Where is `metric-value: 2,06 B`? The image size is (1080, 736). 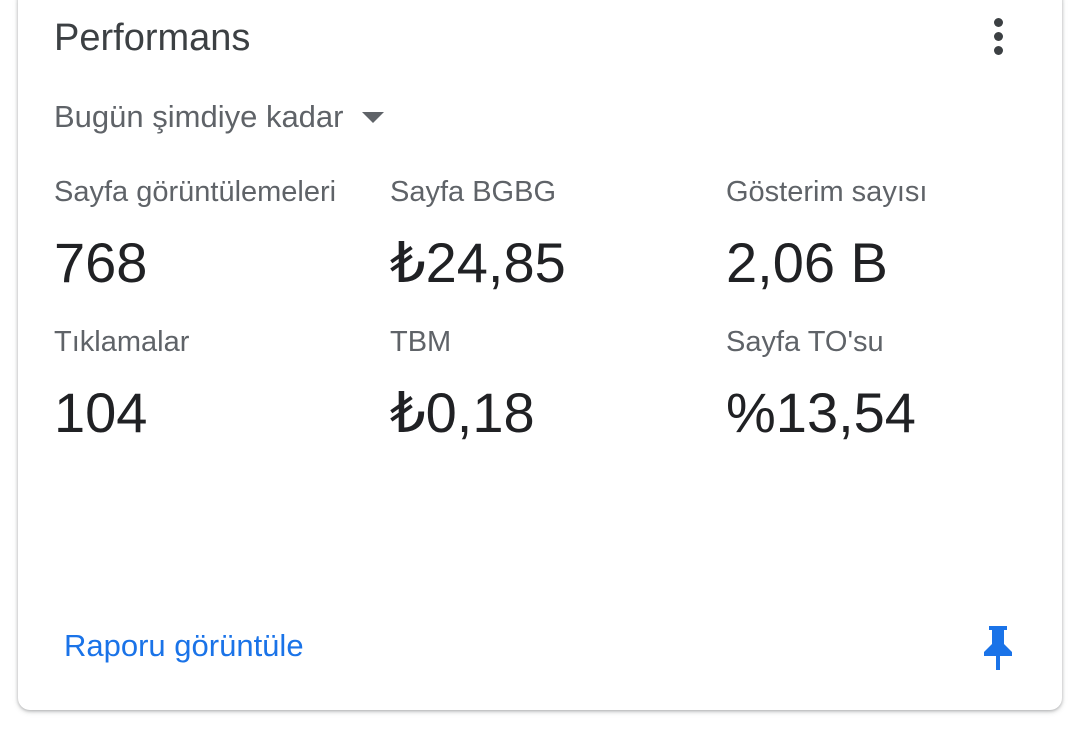
metric-value: 2,06 B is located at coordinates (807, 262).